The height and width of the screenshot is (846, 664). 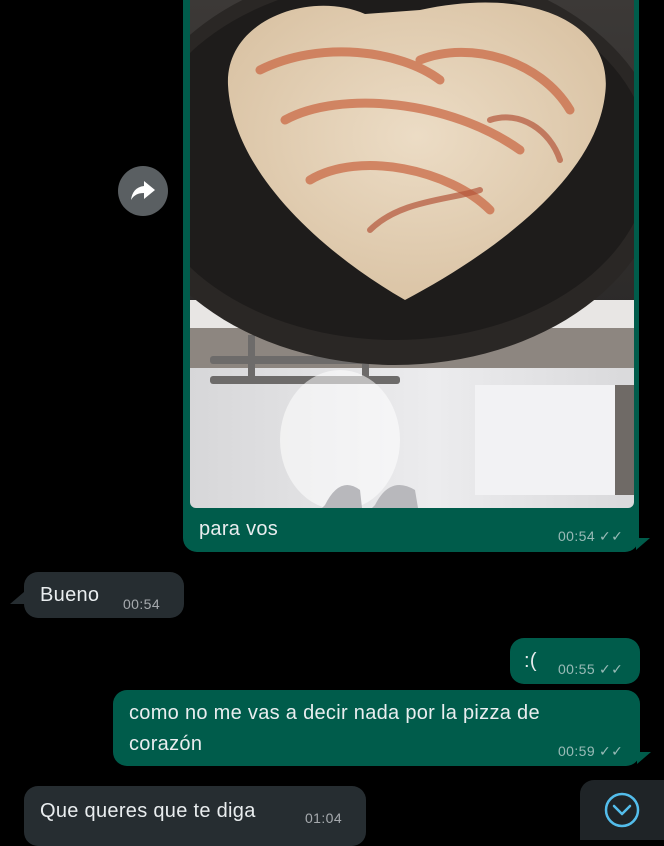 What do you see at coordinates (591, 669) in the screenshot?
I see `message-time: 00:55 ✓✓` at bounding box center [591, 669].